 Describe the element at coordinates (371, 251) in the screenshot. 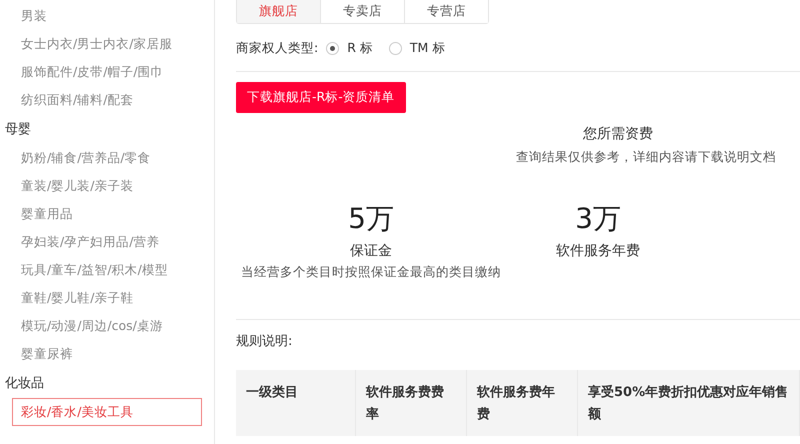

I see `fee-label: 保证金` at that location.